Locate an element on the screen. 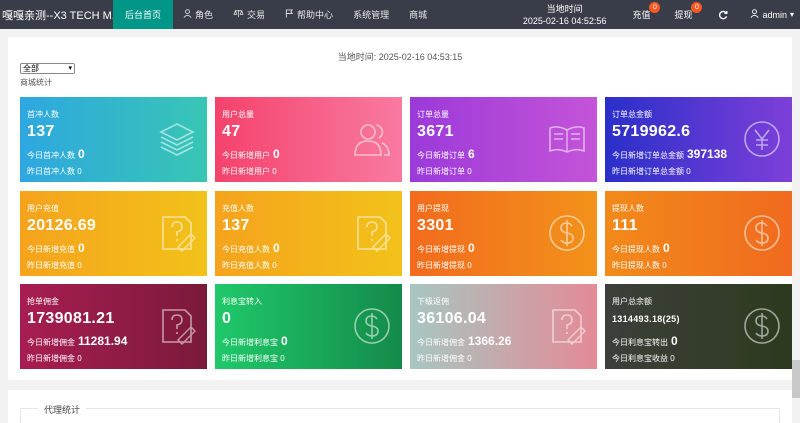  nav-help: 帮助中心 is located at coordinates (309, 14).